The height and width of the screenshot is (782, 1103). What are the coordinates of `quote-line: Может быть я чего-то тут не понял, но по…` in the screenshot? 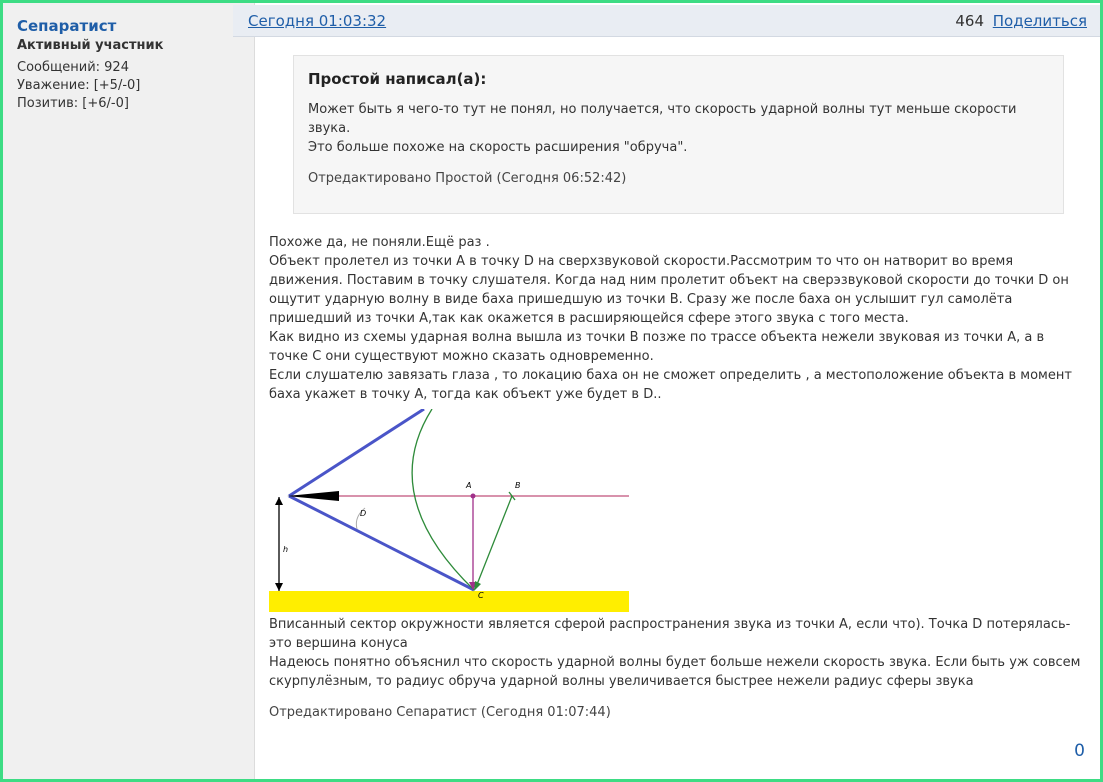 It's located at (662, 119).